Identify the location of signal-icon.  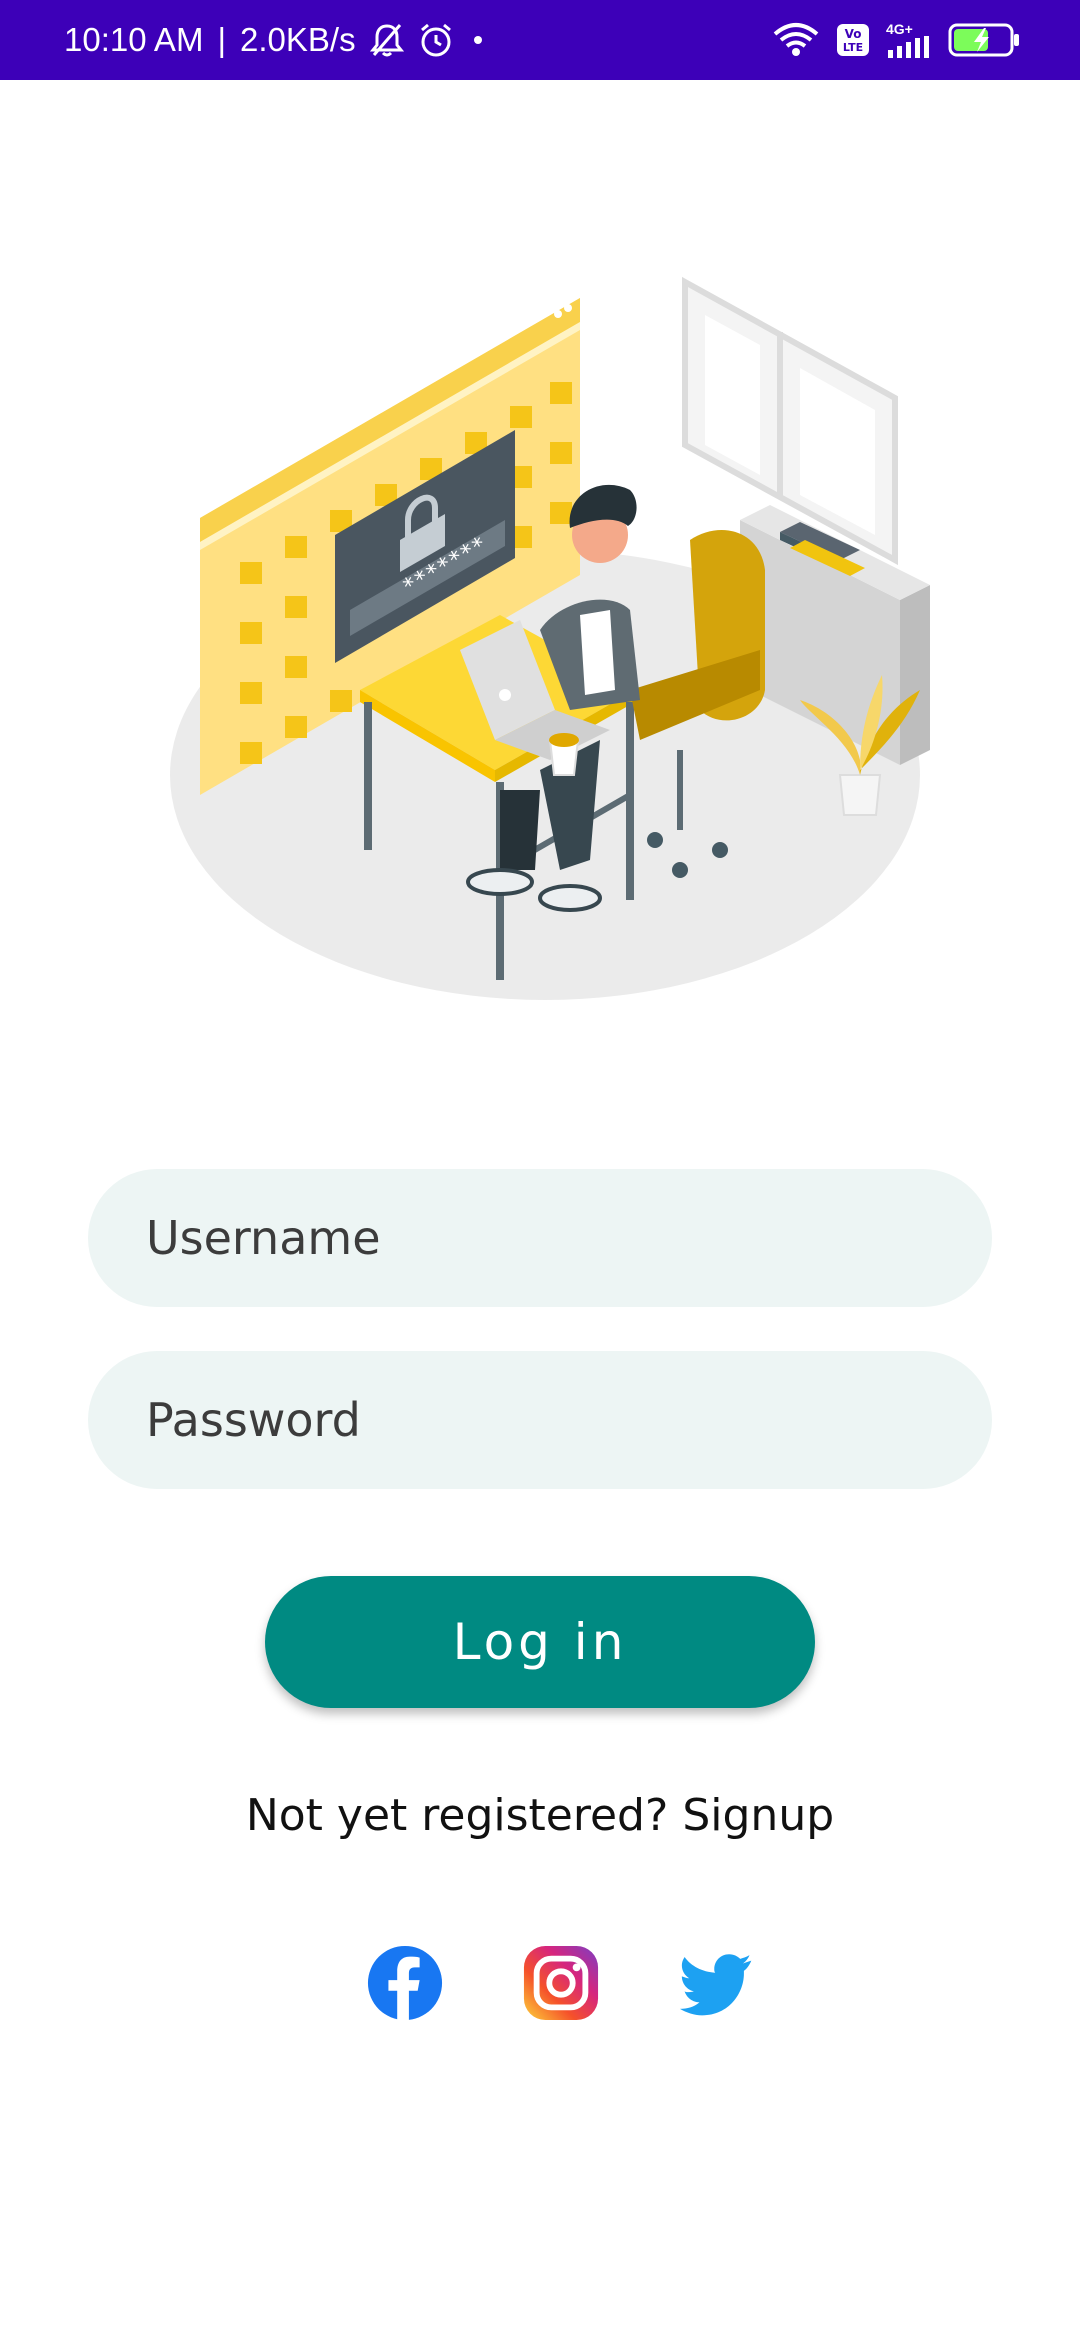
(908, 47).